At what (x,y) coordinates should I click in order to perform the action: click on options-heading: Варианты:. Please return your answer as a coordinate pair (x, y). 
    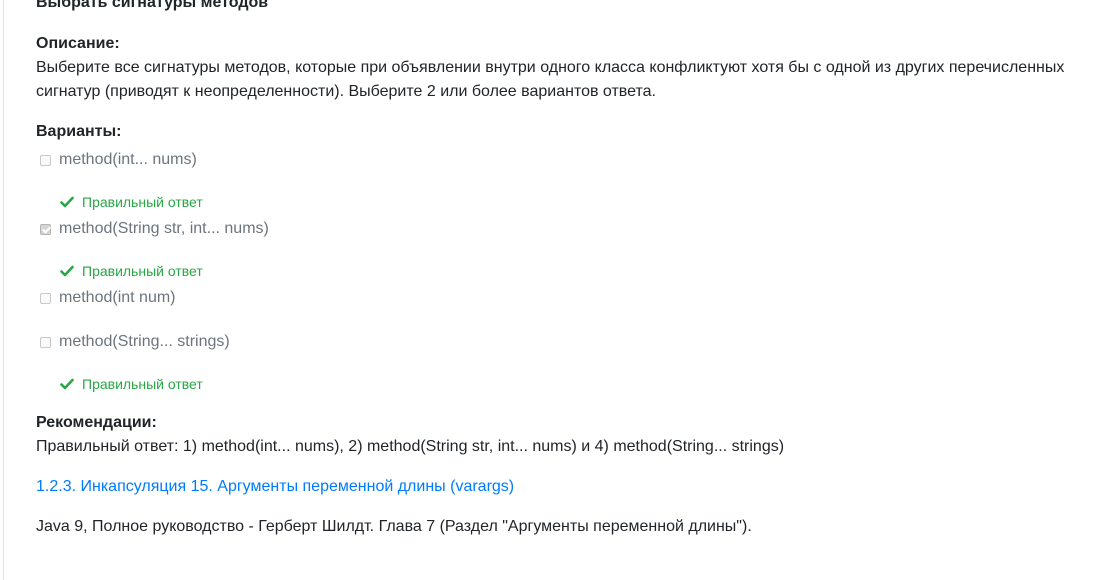
    Looking at the image, I should click on (79, 131).